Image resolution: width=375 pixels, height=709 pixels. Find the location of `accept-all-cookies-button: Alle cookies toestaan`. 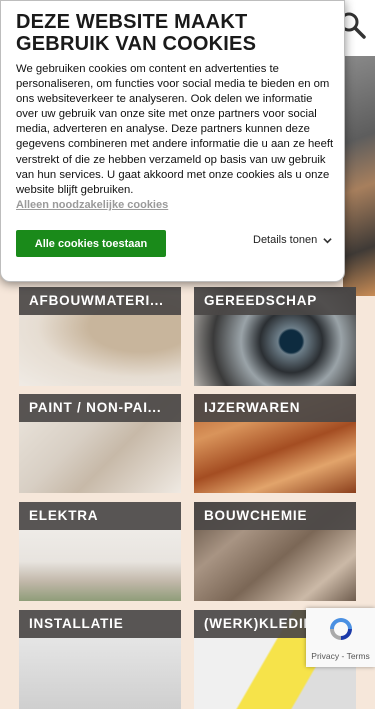

accept-all-cookies-button: Alle cookies toestaan is located at coordinates (91, 243).